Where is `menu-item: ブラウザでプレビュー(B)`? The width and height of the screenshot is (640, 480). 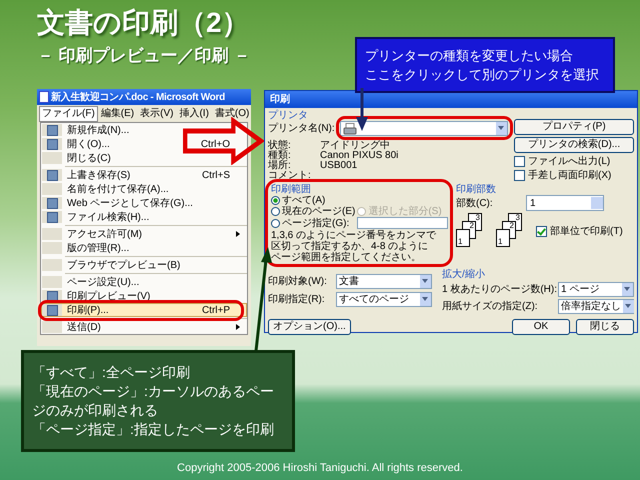 menu-item: ブラウザでプレビュー(B) is located at coordinates (144, 265).